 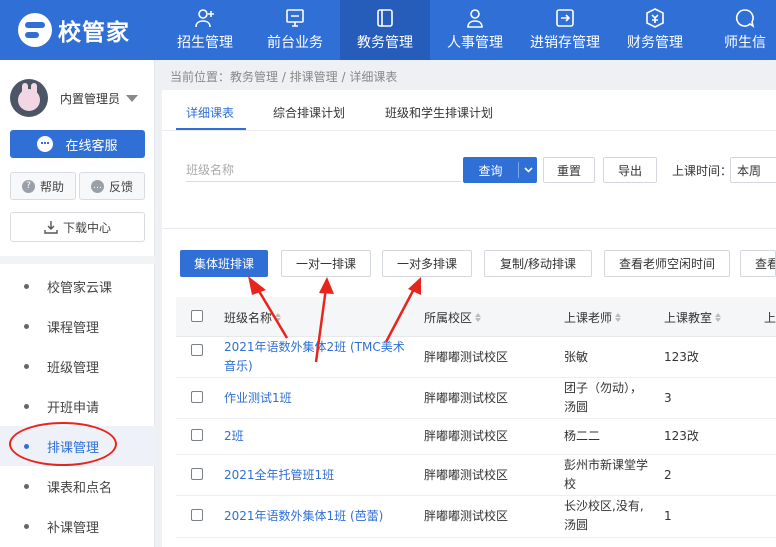 I want to click on query-button: 查询, so click(x=500, y=170).